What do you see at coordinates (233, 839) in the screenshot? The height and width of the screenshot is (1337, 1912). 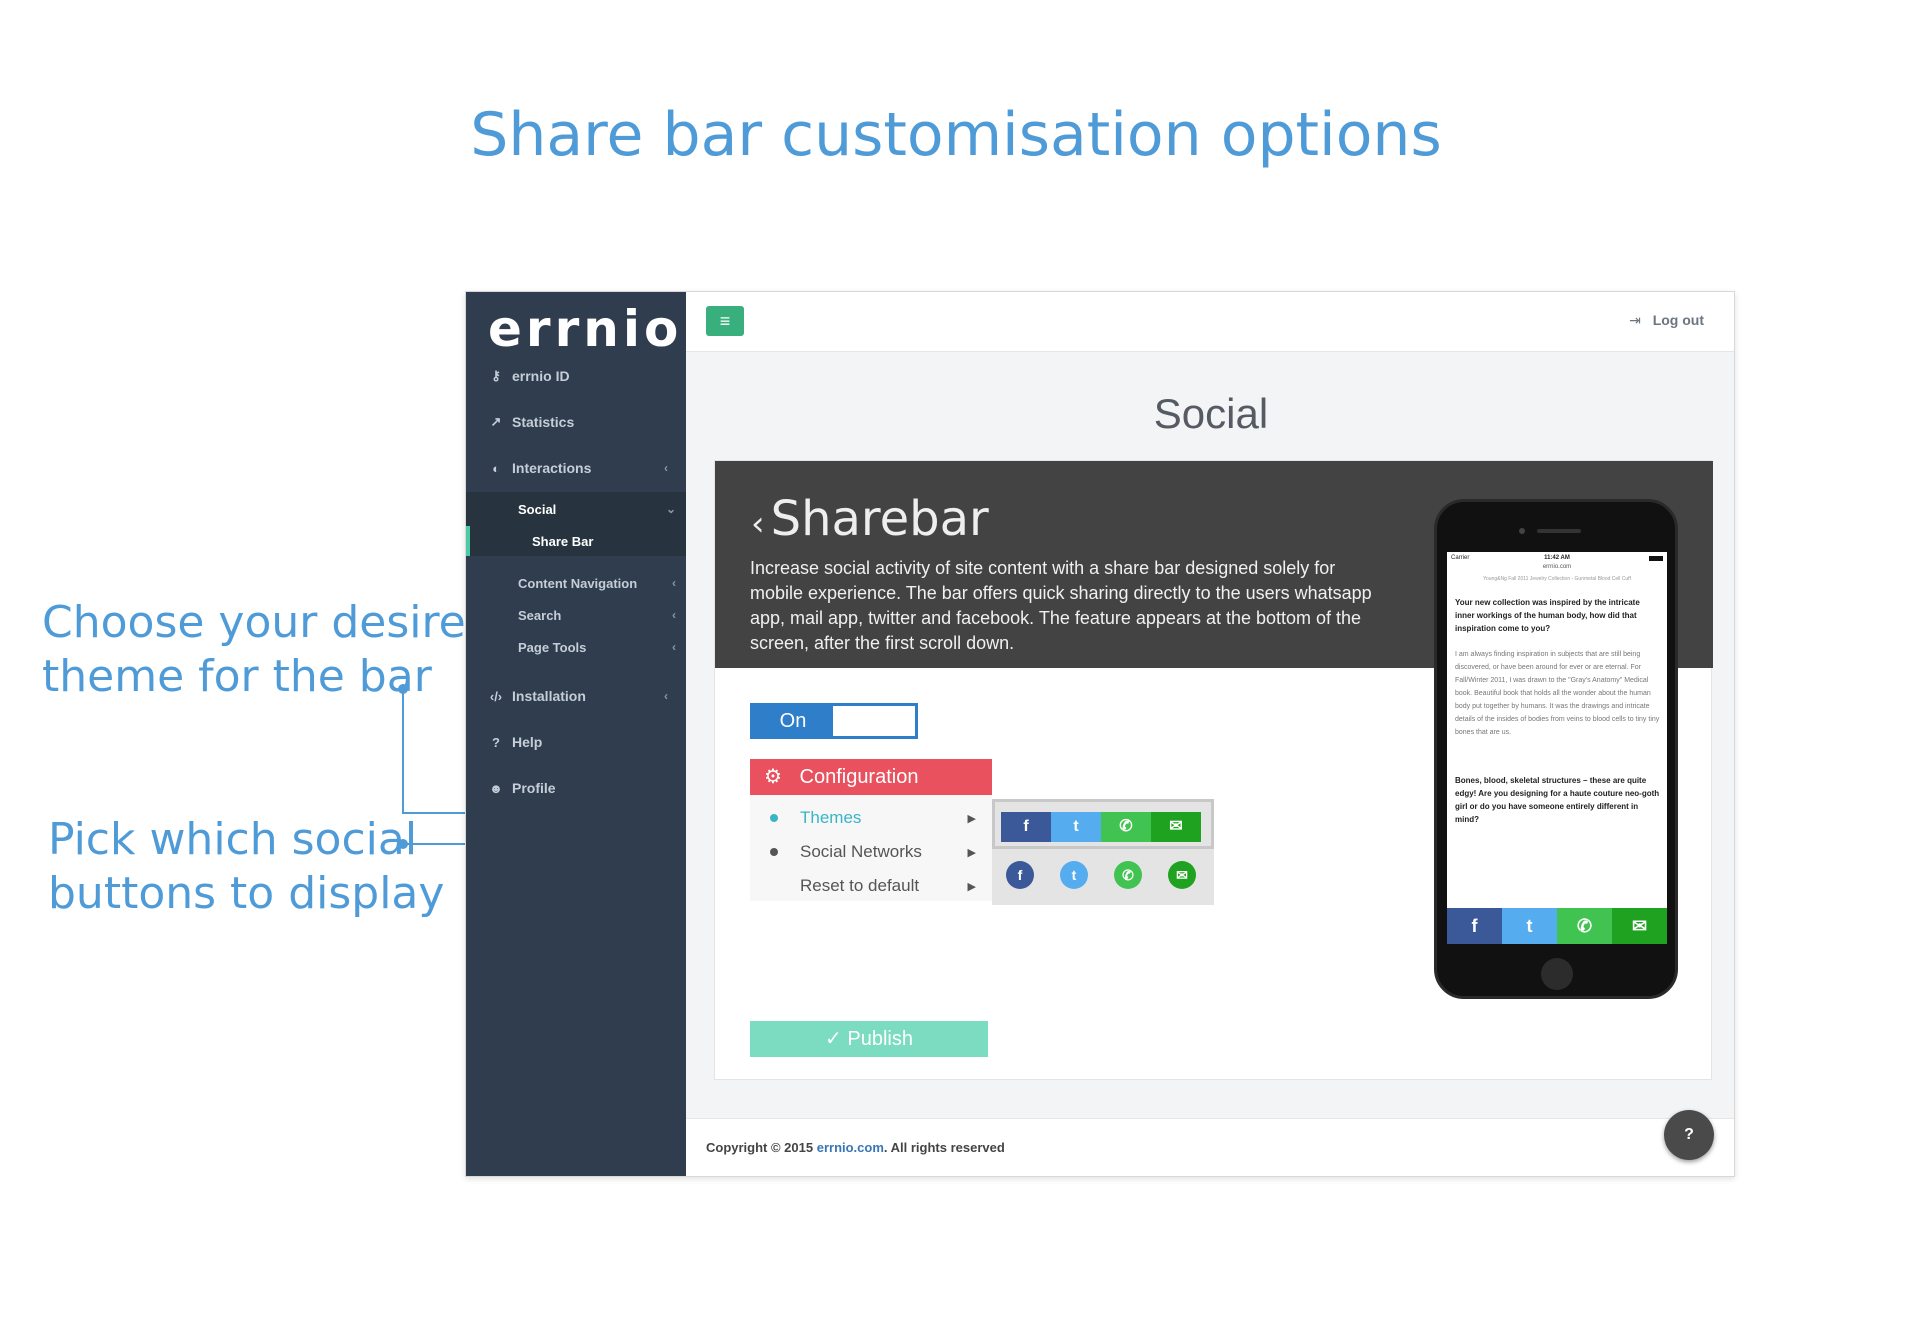 I see `callout-social-line-1: Pick which social` at bounding box center [233, 839].